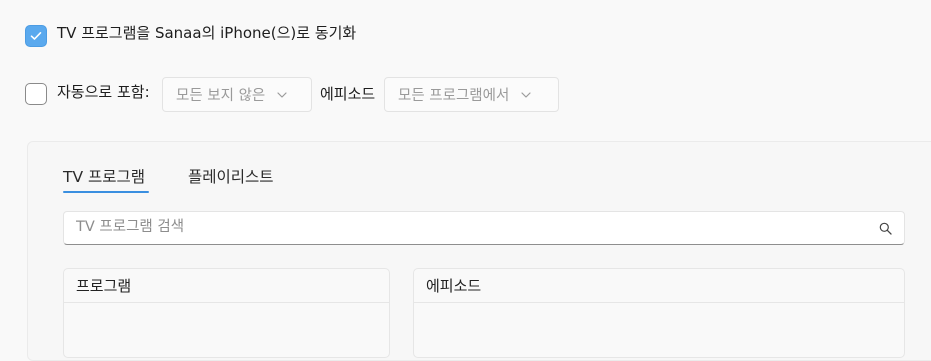 The width and height of the screenshot is (931, 361). I want to click on unwatched-filter-dropdown: 모든 보지 않은, so click(237, 94).